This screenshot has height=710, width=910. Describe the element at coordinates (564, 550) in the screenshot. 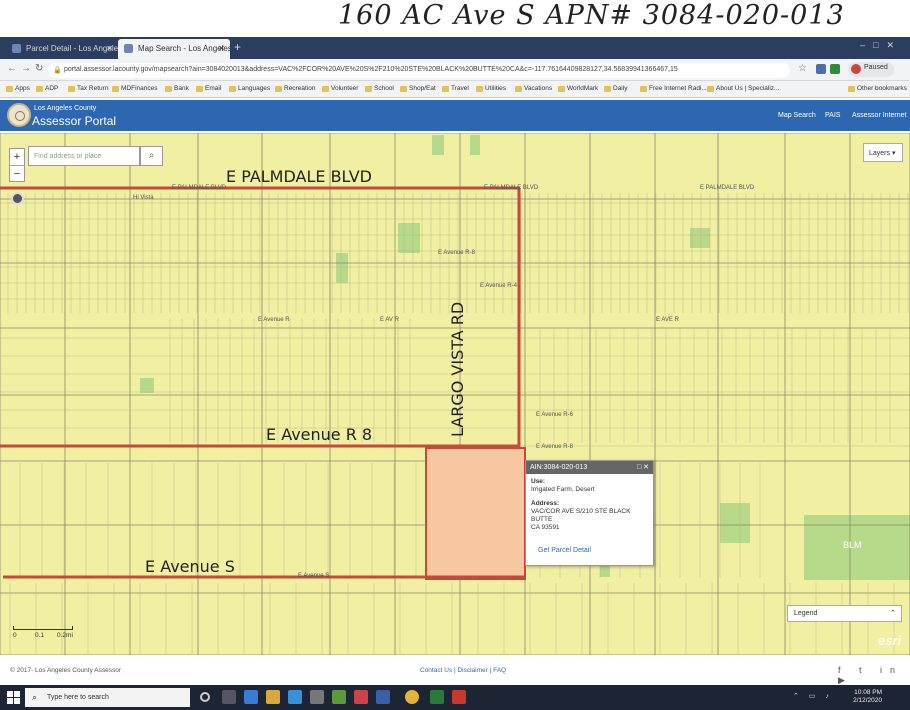

I see `get-parcel-detail-link: Get Parcel Detail` at that location.